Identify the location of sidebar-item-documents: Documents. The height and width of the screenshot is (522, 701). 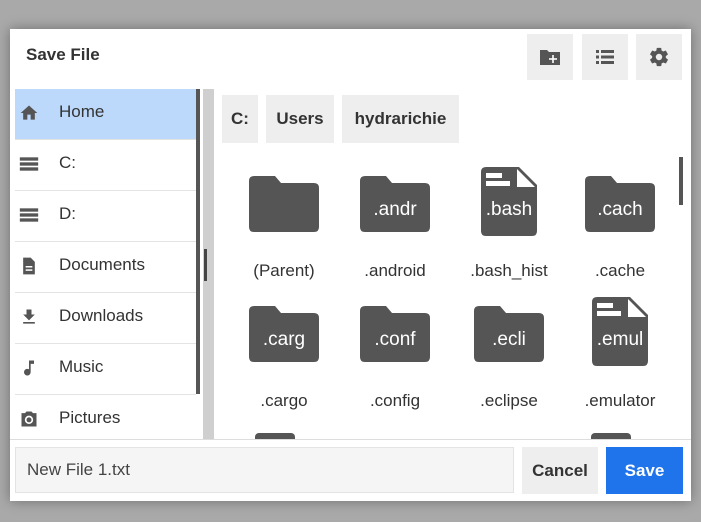
(105, 267).